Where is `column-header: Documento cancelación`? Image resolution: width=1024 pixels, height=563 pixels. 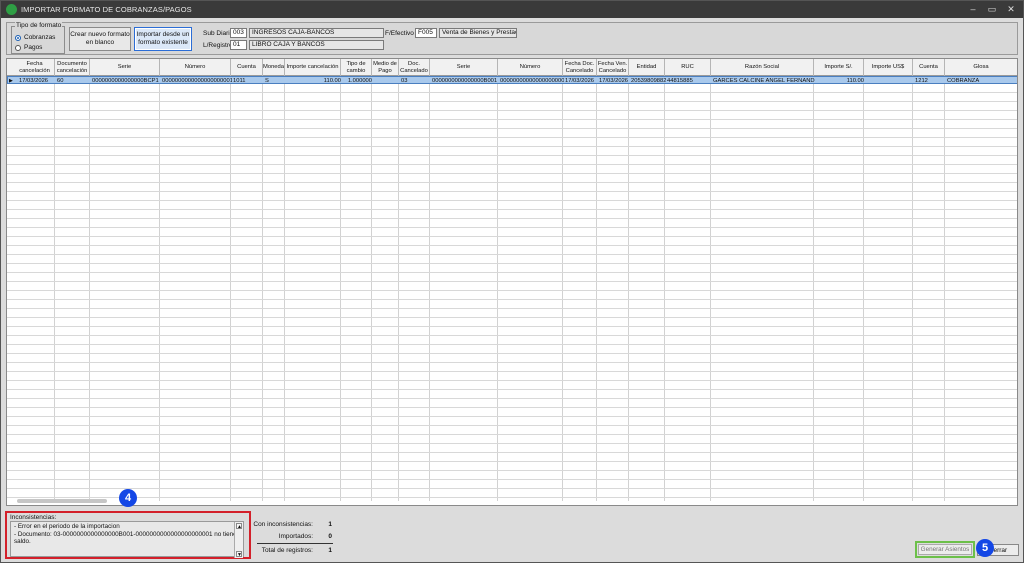 column-header: Documento cancelación is located at coordinates (72, 67).